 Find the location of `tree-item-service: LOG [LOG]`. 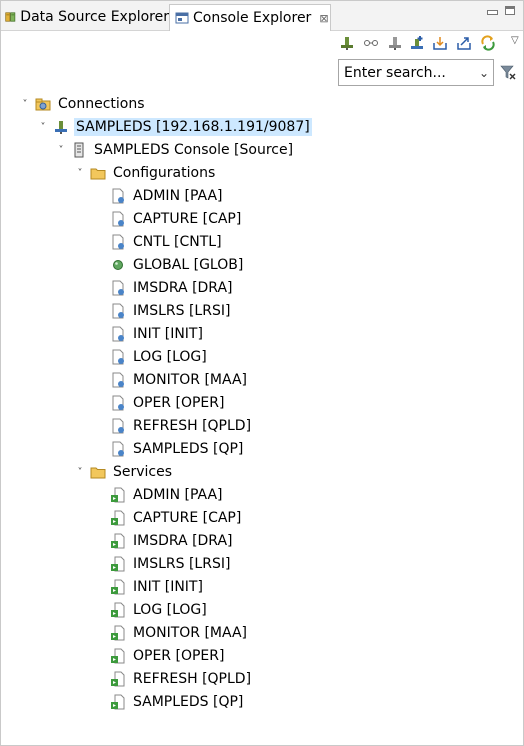

tree-item-service: LOG [LOG] is located at coordinates (150, 610).